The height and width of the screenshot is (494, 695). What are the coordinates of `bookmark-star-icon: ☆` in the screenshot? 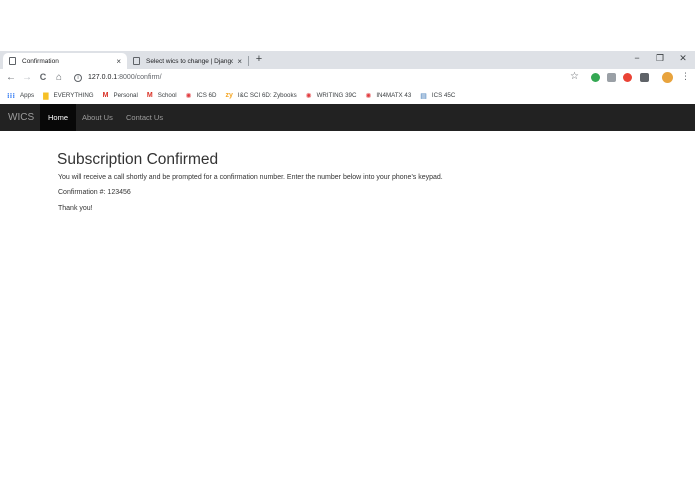 It's located at (574, 76).